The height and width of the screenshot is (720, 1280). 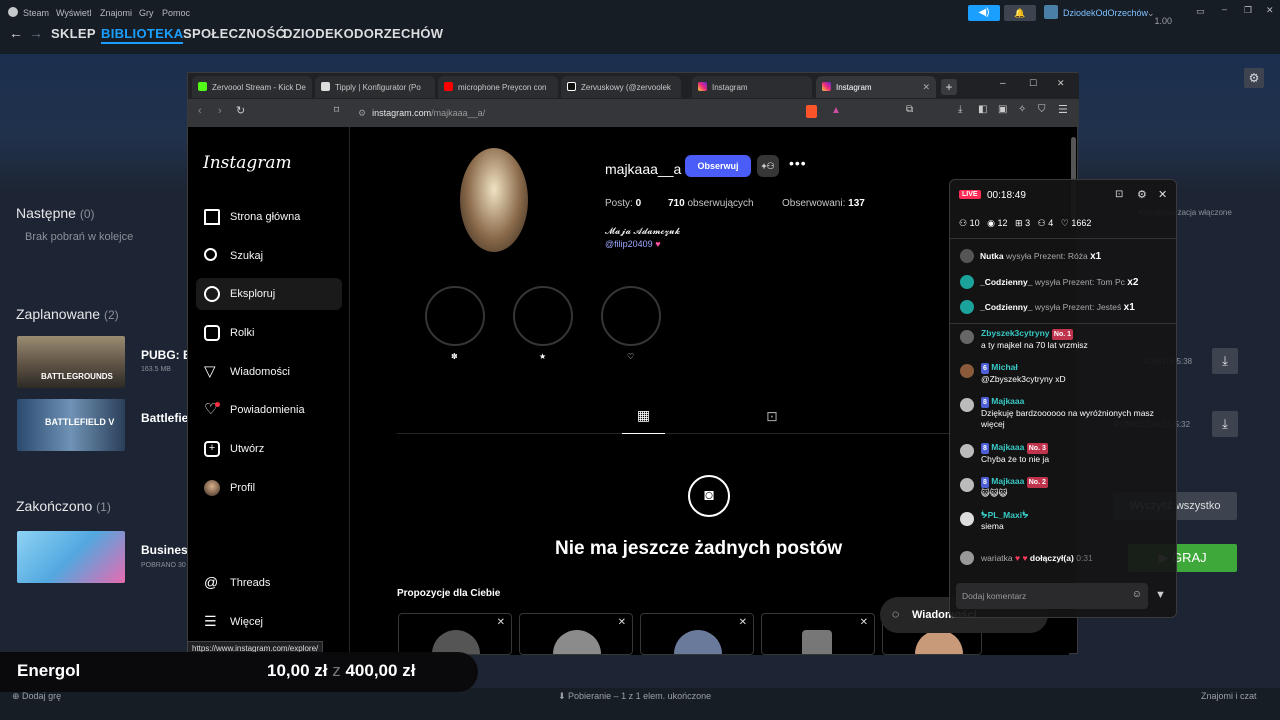 I want to click on window-maximize-icon: ☐, so click(x=1033, y=83).